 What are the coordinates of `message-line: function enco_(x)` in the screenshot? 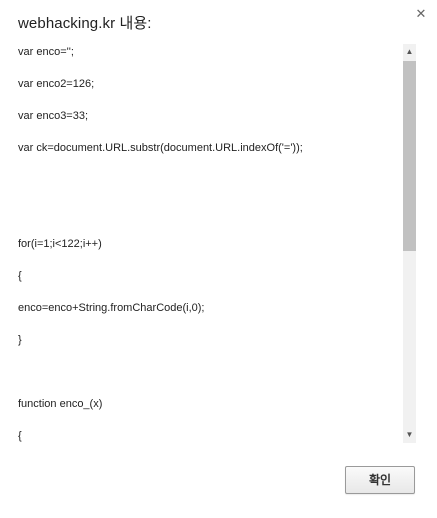 It's located at (60, 404).